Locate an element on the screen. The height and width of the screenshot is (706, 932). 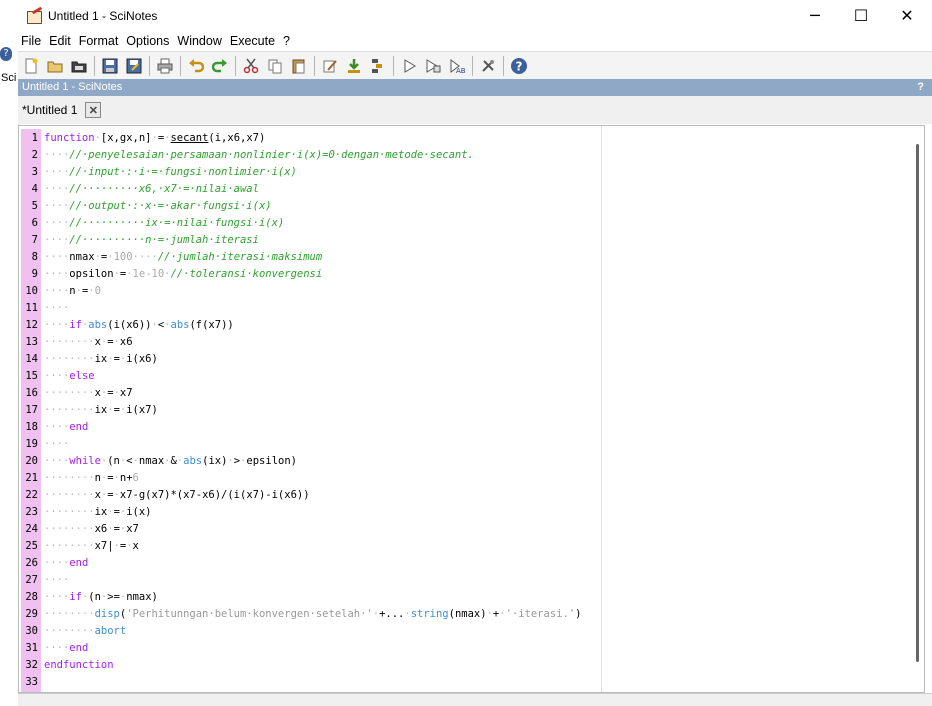
code-line: ········ix·=·i(x6) is located at coordinates (101, 359).